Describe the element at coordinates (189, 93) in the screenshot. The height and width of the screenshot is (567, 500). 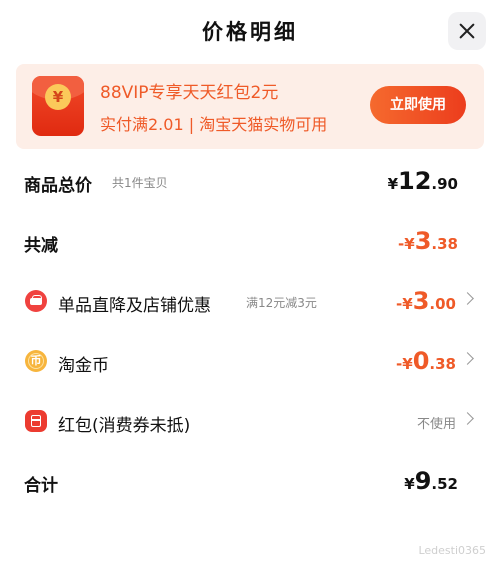
I see `promo-title: 88VIP专享天天红包2元` at that location.